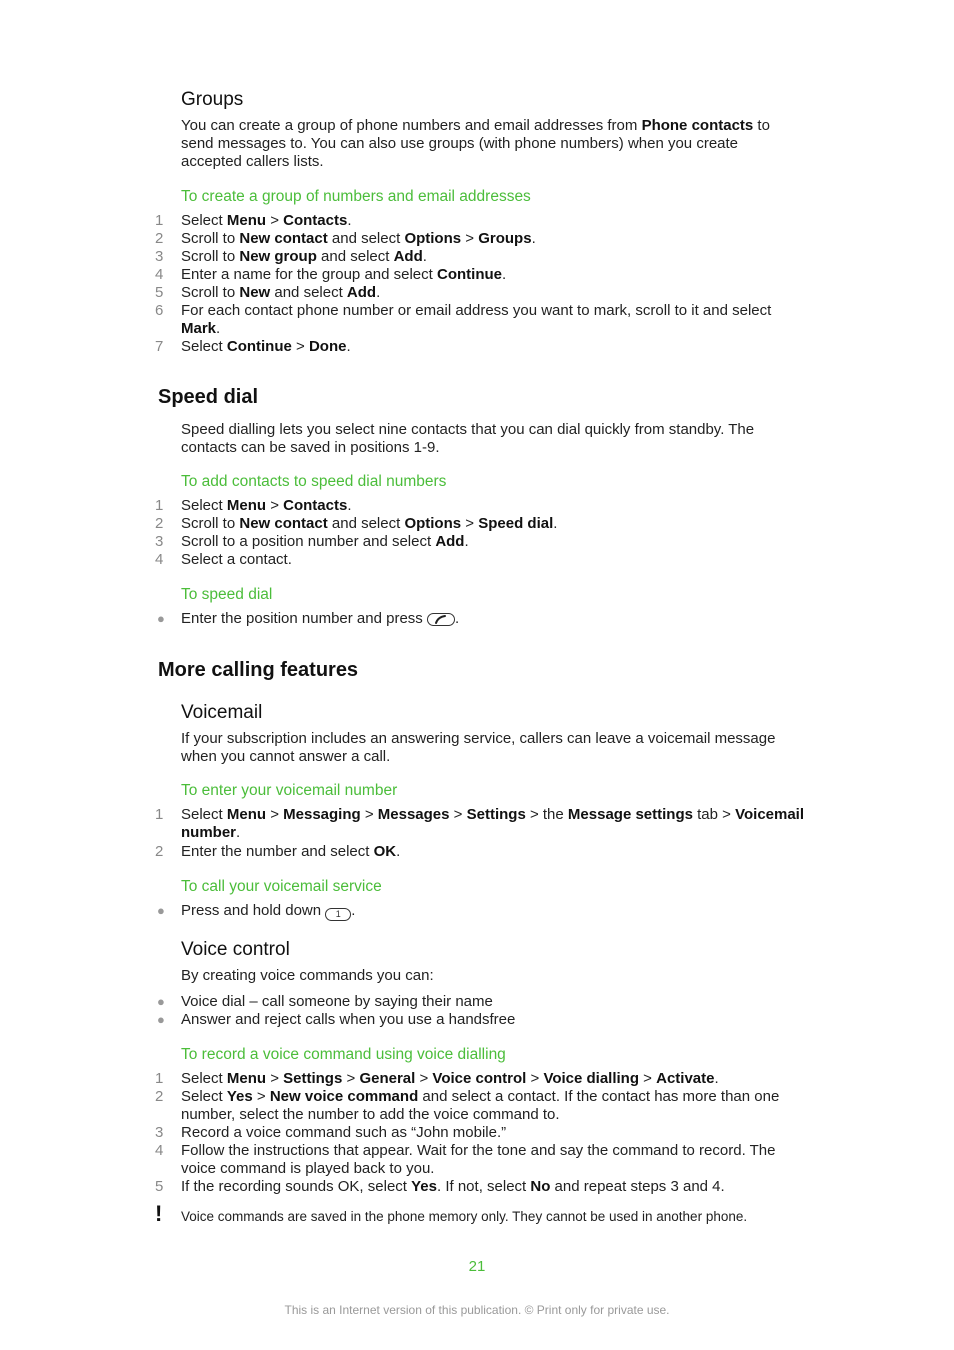  I want to click on voicemail-heading: Voicemail, so click(222, 712).